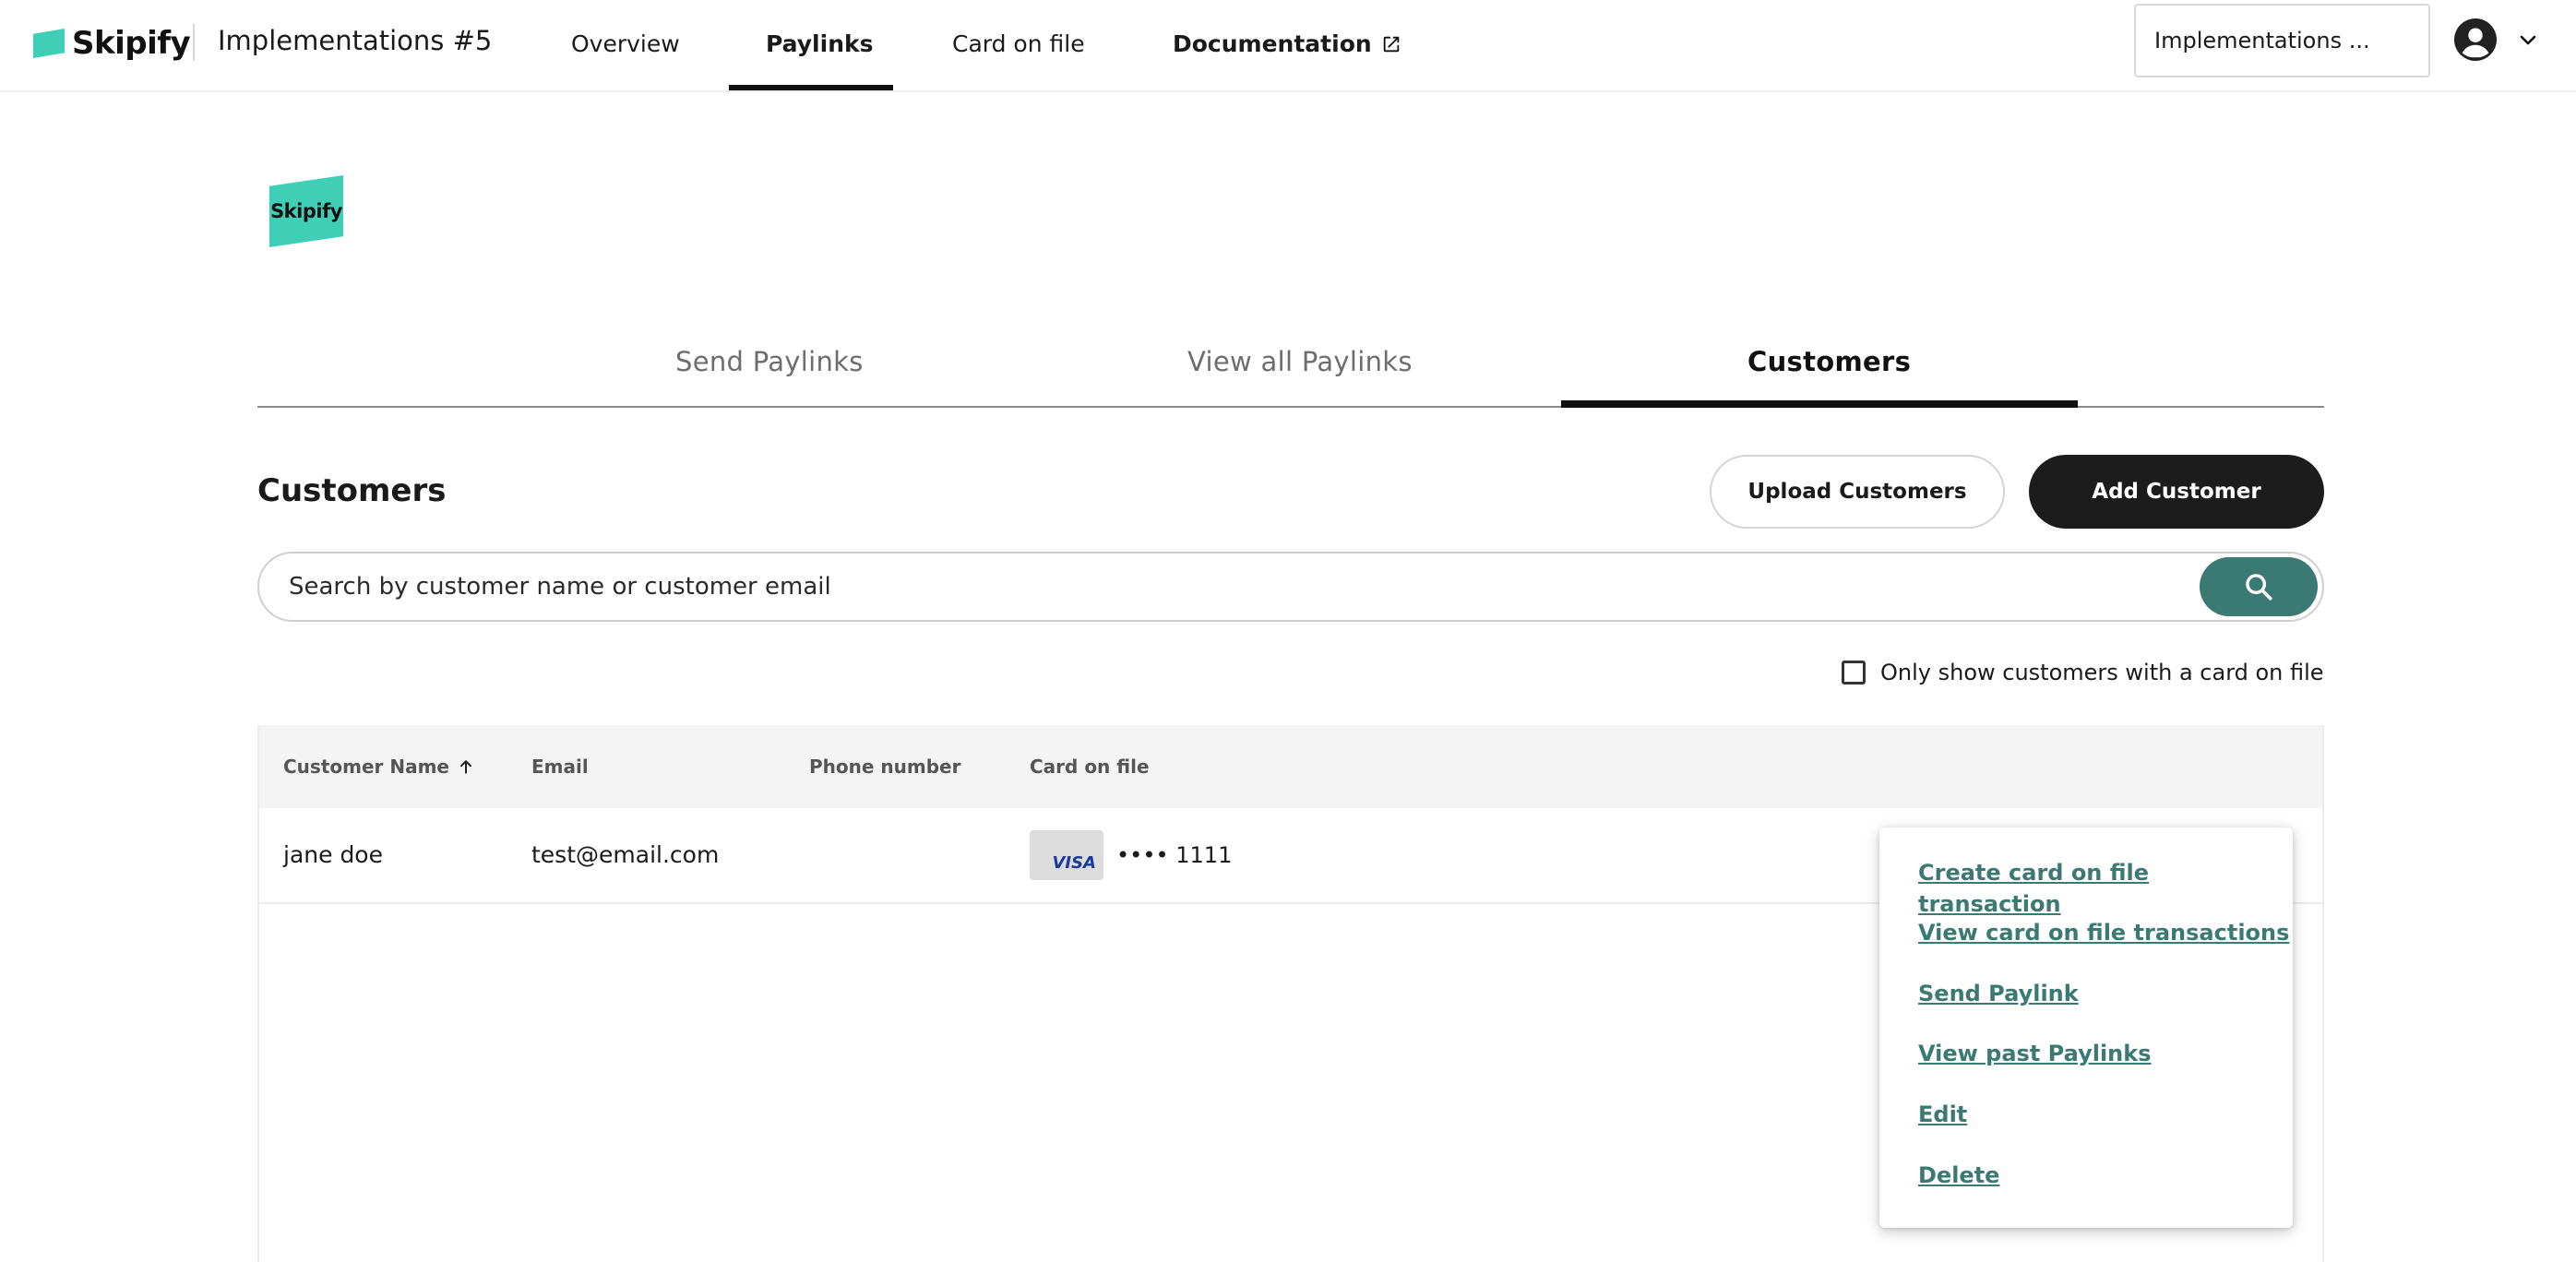 The height and width of the screenshot is (1262, 2576). Describe the element at coordinates (1998, 993) in the screenshot. I see `menu-item-send-paylink: Send Paylink` at that location.